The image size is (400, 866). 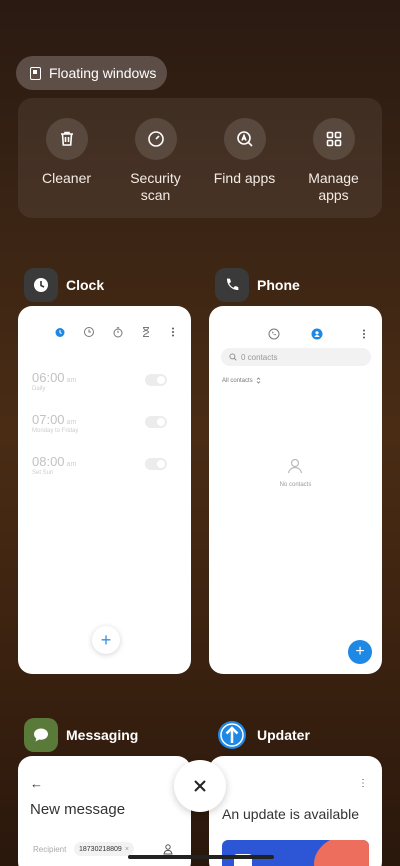 What do you see at coordinates (274, 334) in the screenshot?
I see `dialer-tab-icon` at bounding box center [274, 334].